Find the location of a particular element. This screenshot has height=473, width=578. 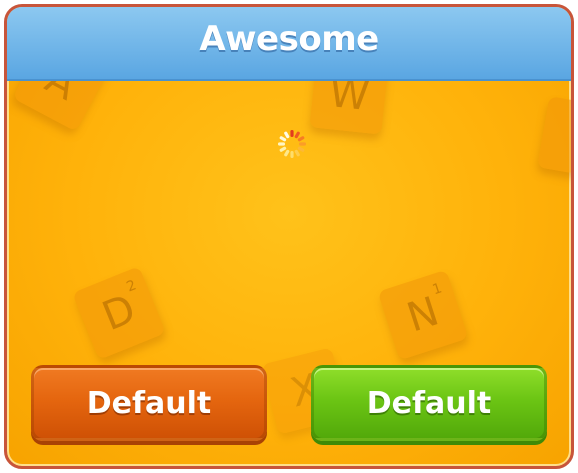

default-button-left: Default is located at coordinates (149, 403).